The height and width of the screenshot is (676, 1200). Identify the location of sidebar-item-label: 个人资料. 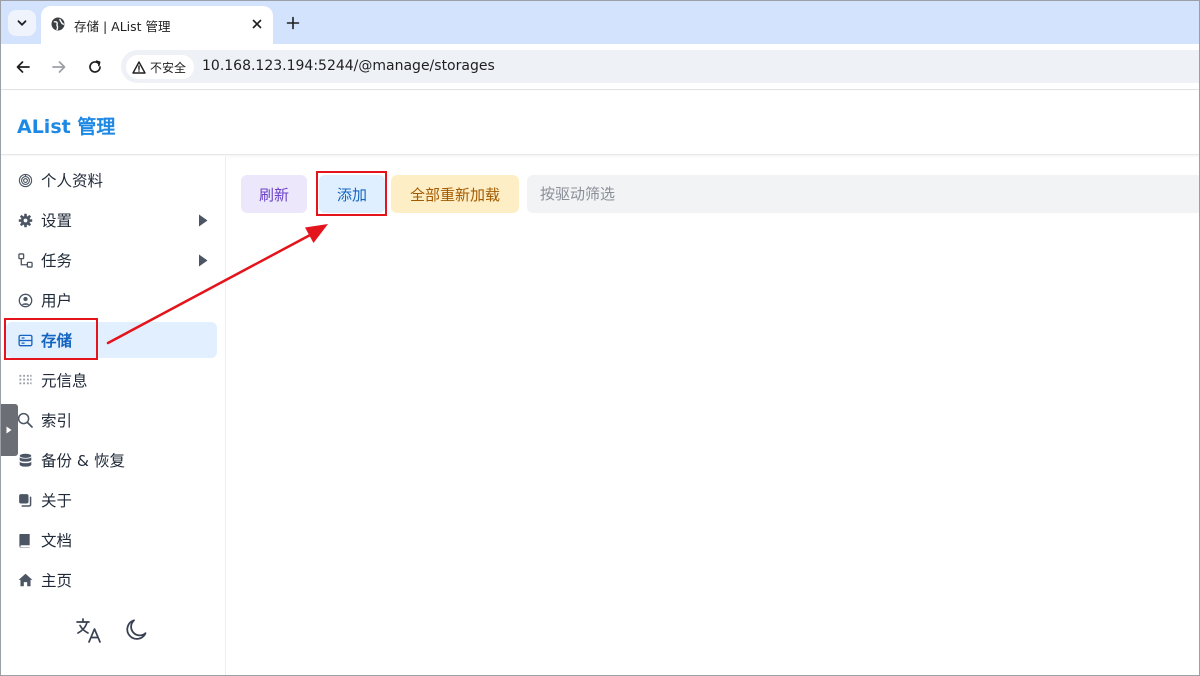
(72, 181).